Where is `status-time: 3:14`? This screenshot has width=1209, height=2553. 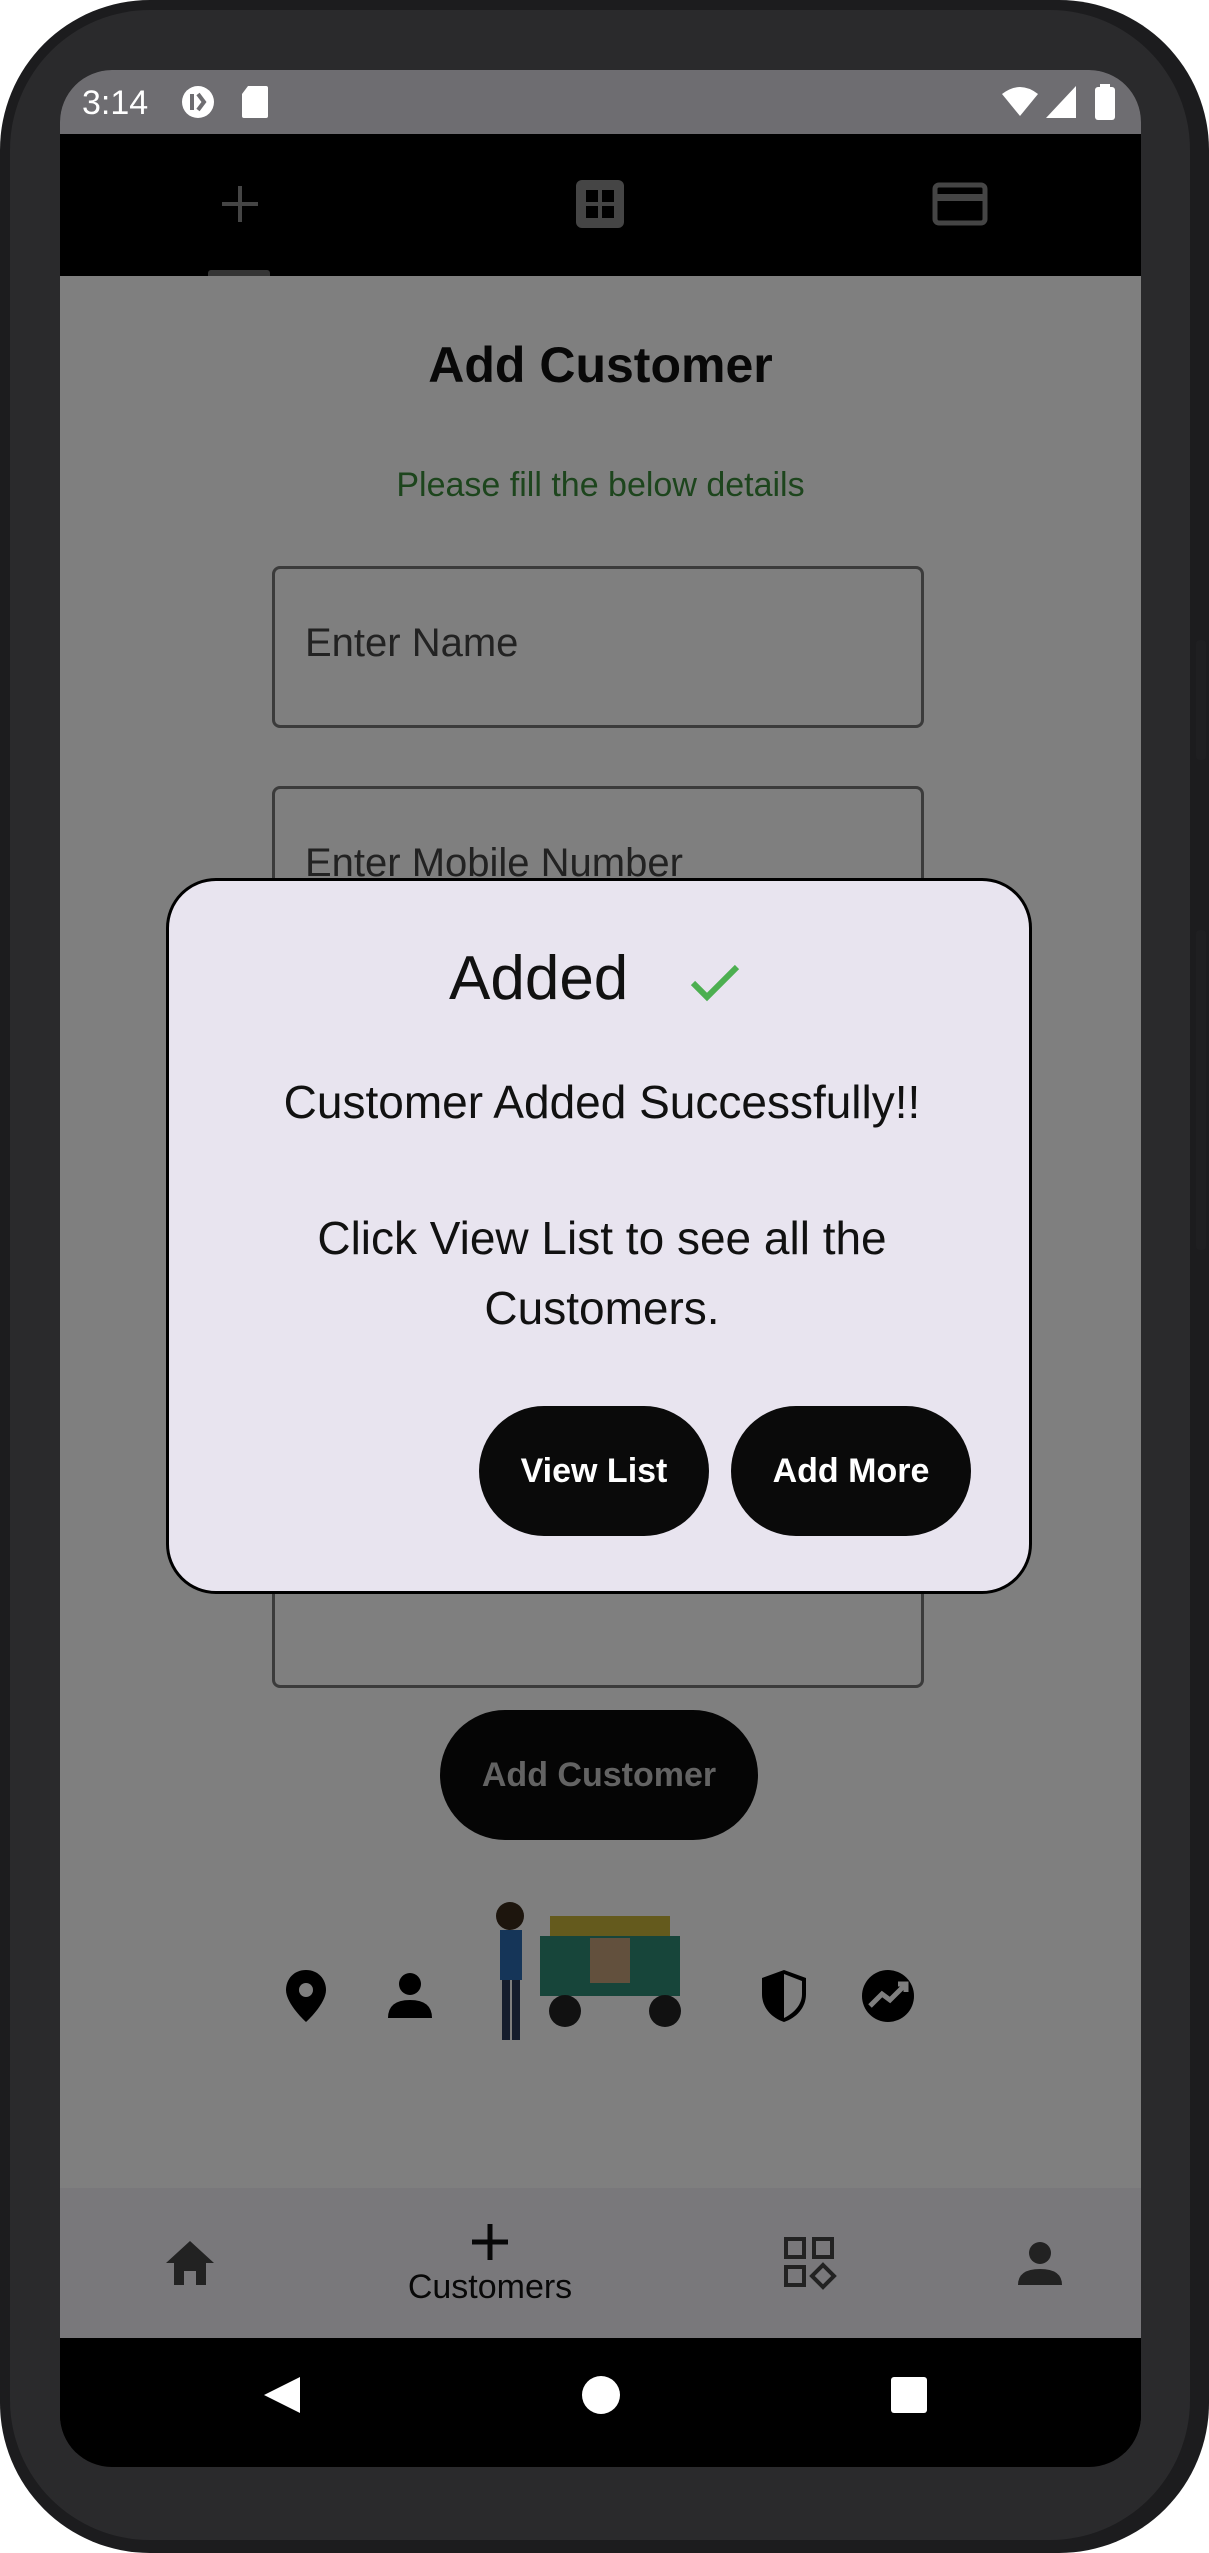 status-time: 3:14 is located at coordinates (115, 103).